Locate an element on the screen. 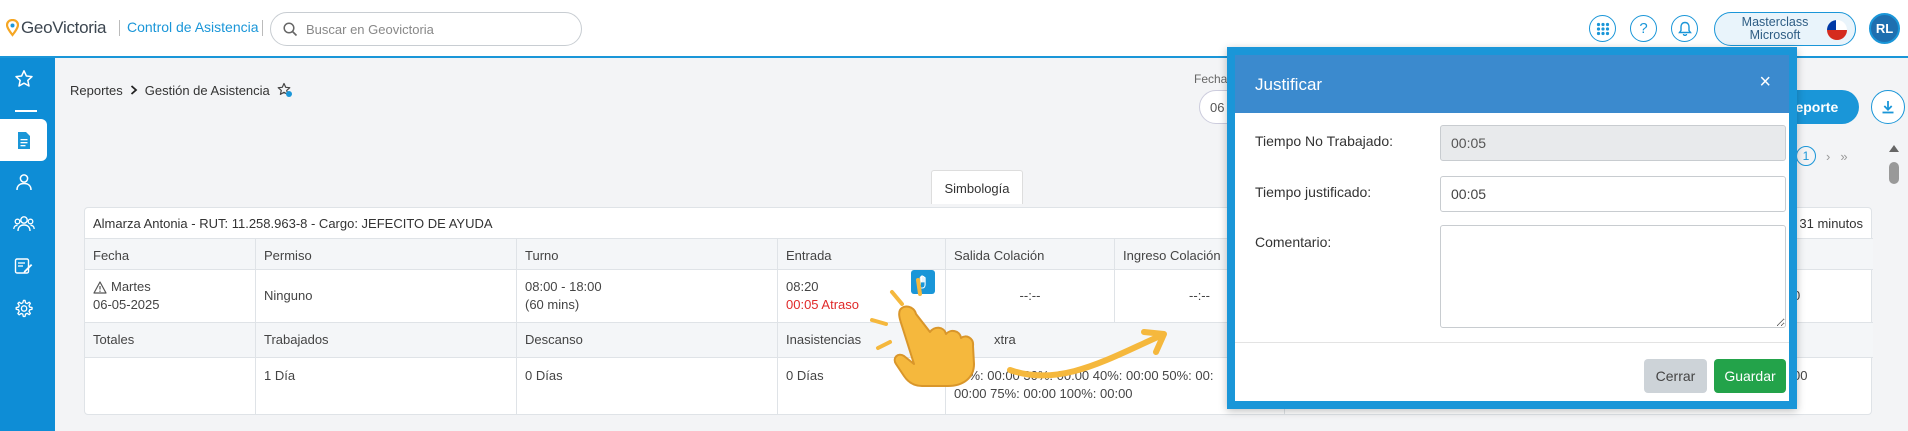  totals-right-cell: 00 is located at coordinates (1800, 375).